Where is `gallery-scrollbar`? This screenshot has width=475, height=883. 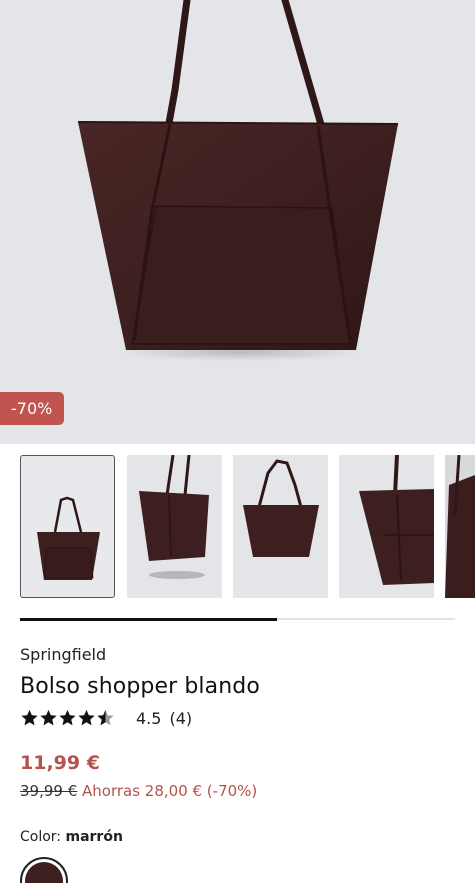 gallery-scrollbar is located at coordinates (237, 619).